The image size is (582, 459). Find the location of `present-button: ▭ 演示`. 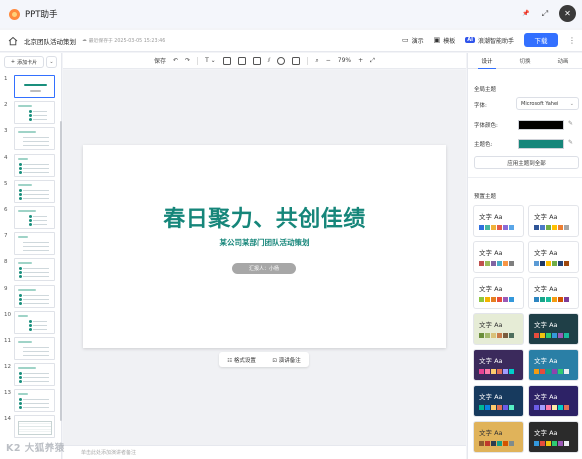

present-button: ▭ 演示 is located at coordinates (413, 40).